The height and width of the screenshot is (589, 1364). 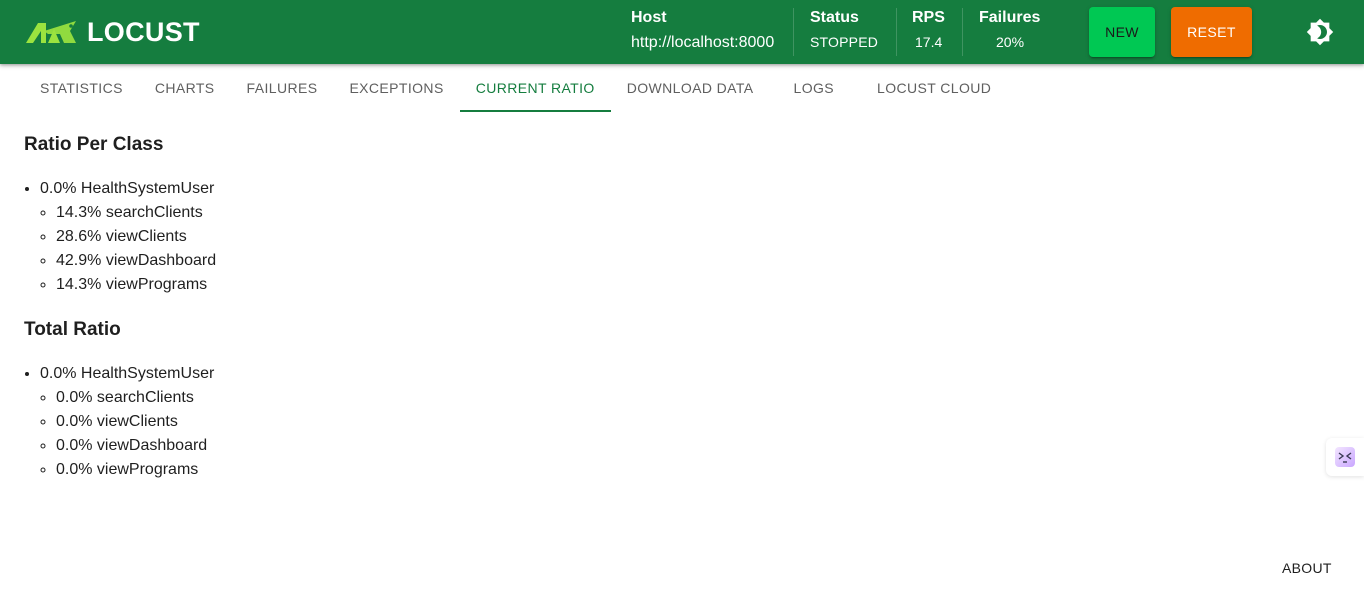 What do you see at coordinates (934, 88) in the screenshot?
I see `tab-locust-cloud: LOCUST CLOUD` at bounding box center [934, 88].